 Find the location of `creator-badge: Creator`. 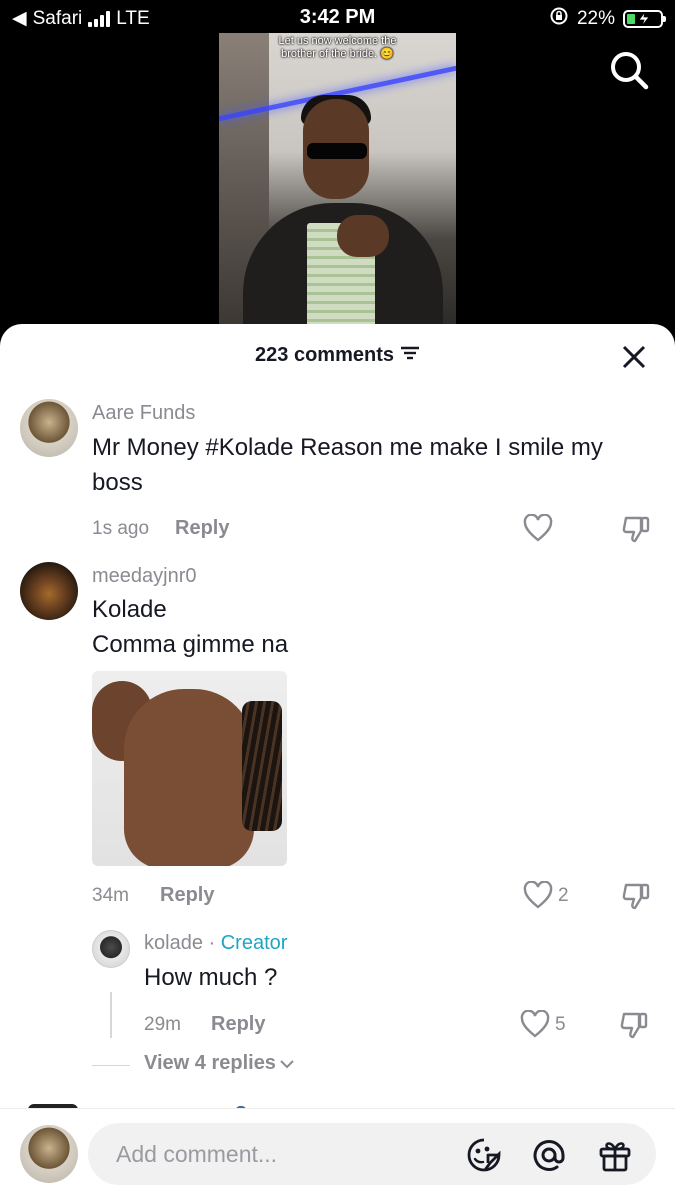

creator-badge: Creator is located at coordinates (254, 943).